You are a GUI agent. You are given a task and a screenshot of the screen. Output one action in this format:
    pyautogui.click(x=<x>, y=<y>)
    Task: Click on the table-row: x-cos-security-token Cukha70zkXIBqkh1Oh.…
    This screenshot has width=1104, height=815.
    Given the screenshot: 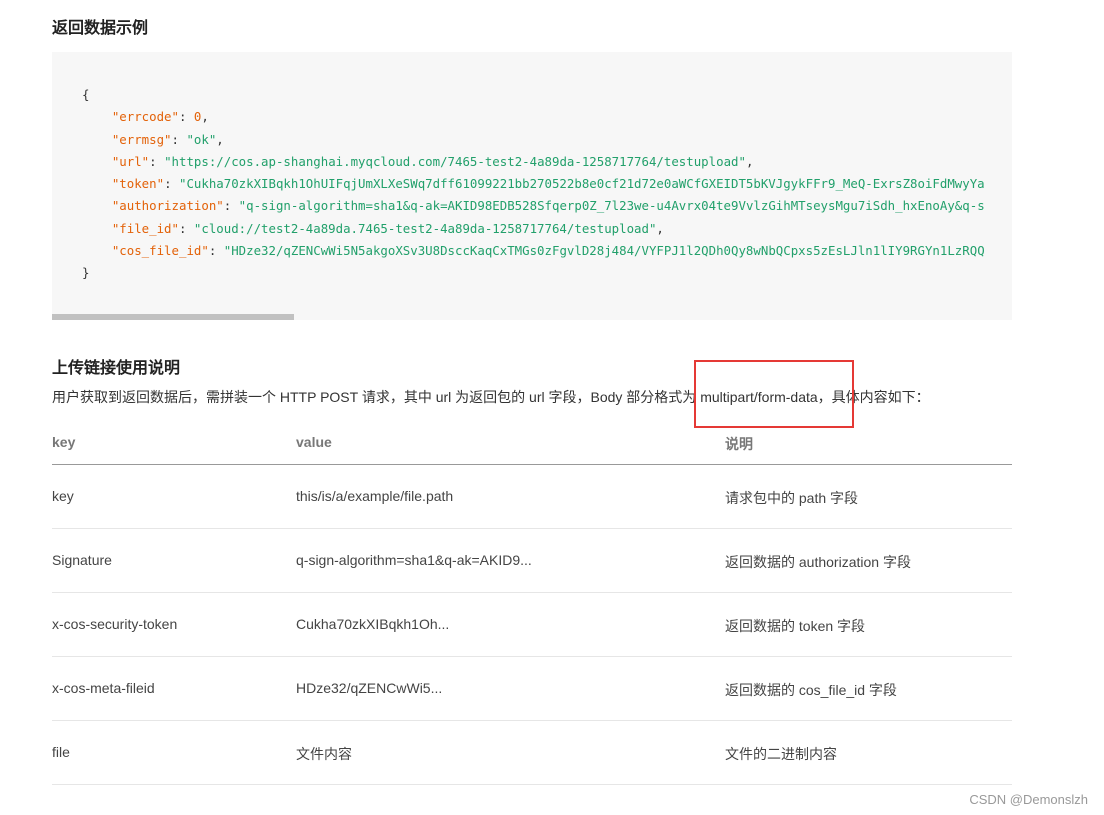 What is the action you would take?
    pyautogui.click(x=532, y=625)
    